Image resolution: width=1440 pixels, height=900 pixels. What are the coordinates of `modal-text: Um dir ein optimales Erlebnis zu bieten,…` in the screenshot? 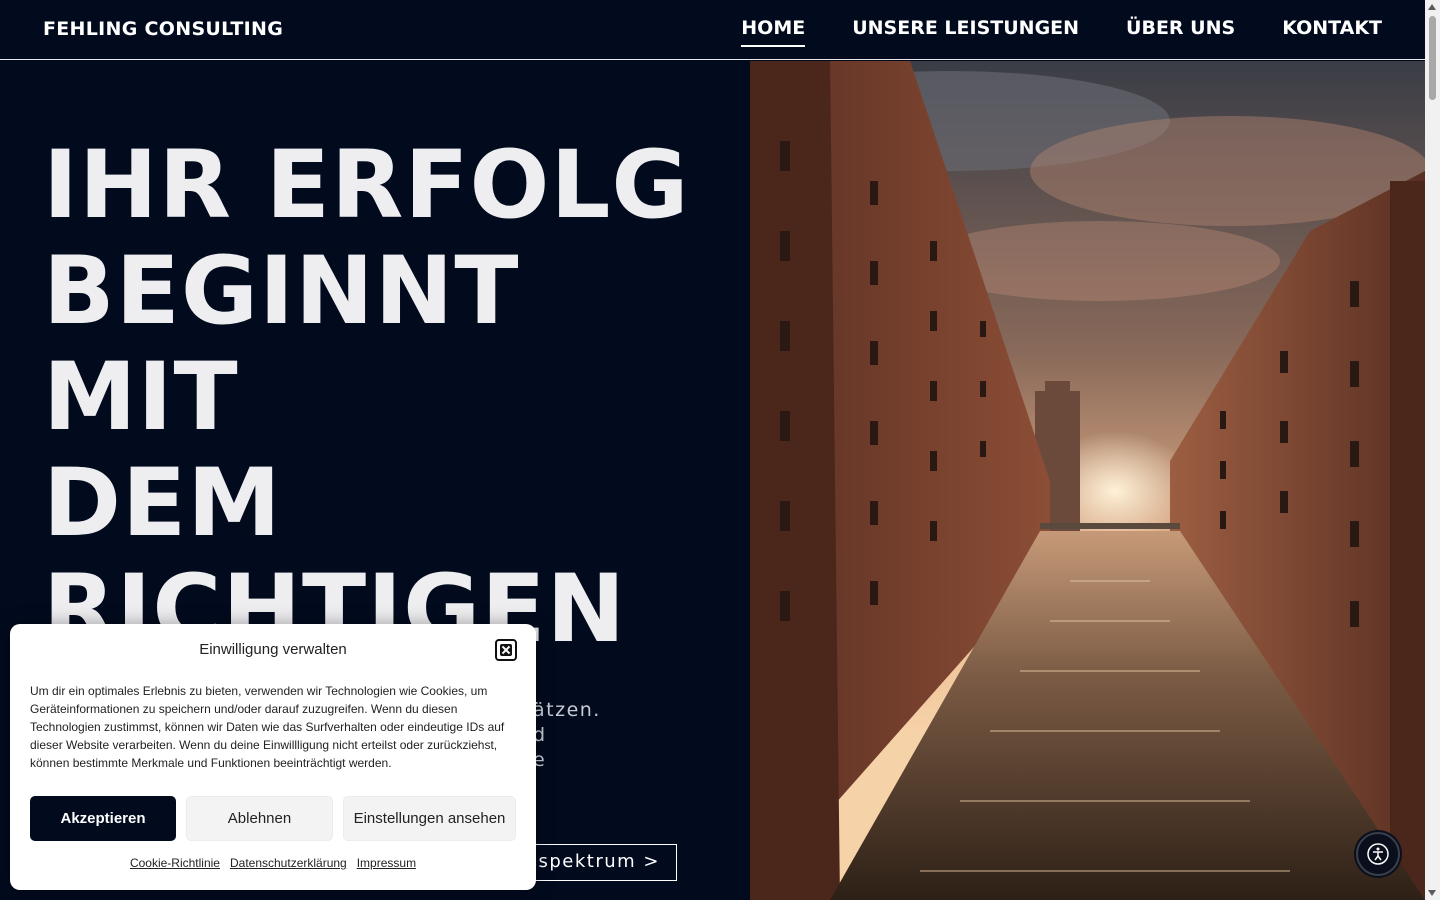 It's located at (267, 727).